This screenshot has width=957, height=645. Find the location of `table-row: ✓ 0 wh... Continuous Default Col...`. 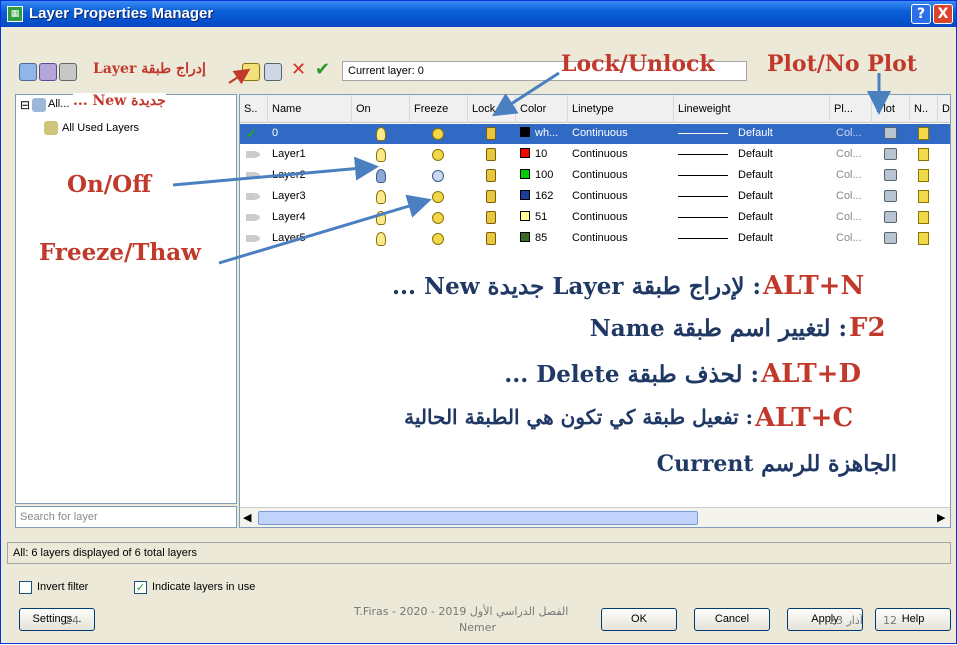

table-row: ✓ 0 wh... Continuous Default Col... is located at coordinates (595, 134).